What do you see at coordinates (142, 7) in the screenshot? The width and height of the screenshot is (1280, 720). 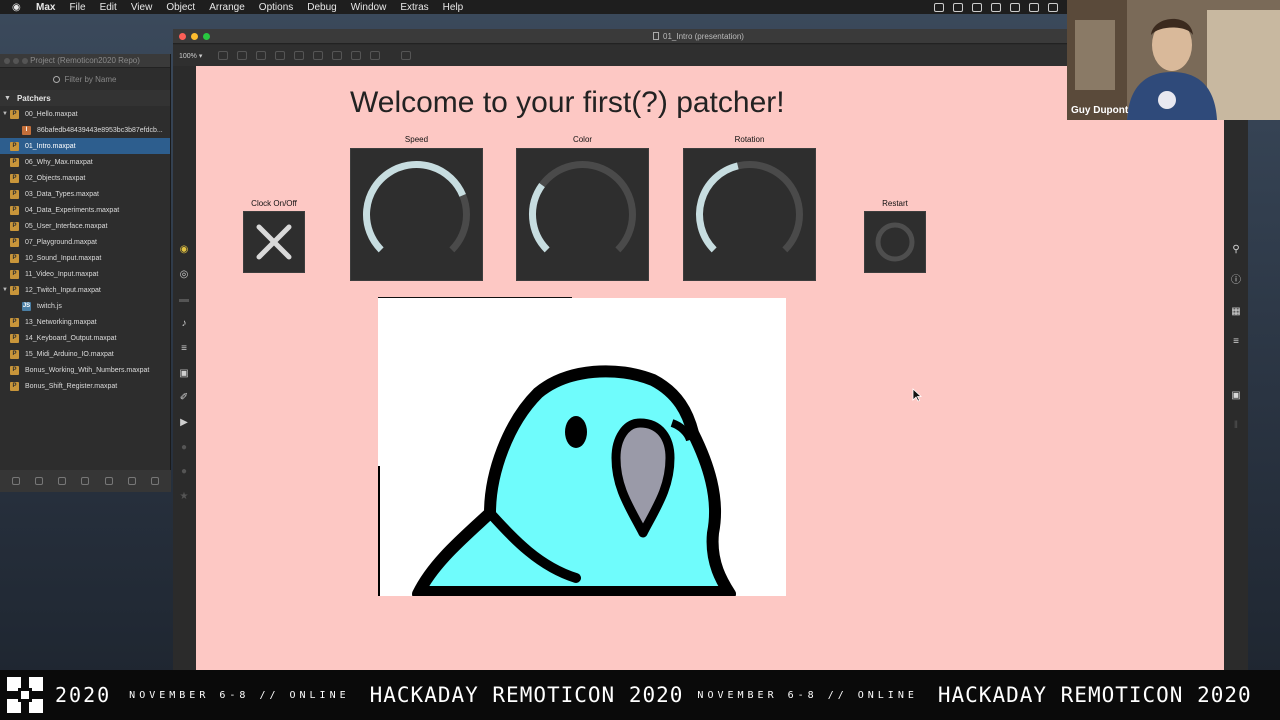 I see `menu-view: View` at bounding box center [142, 7].